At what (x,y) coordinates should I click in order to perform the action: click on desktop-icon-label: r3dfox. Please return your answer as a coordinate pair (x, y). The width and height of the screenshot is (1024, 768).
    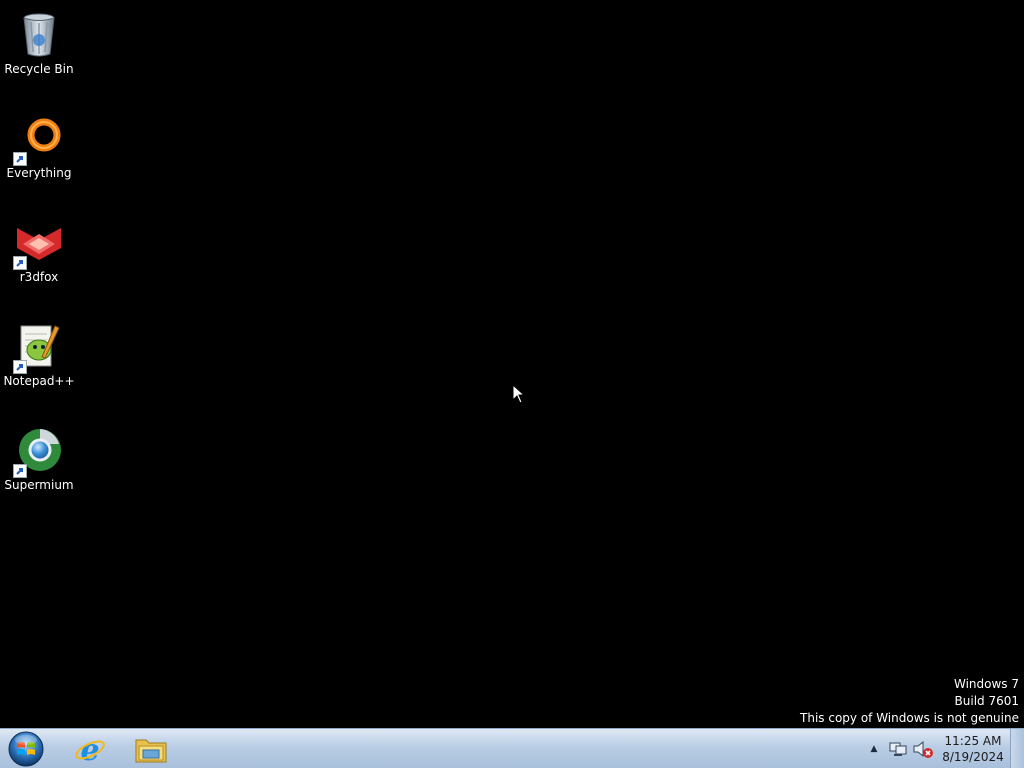
    Looking at the image, I should click on (39, 277).